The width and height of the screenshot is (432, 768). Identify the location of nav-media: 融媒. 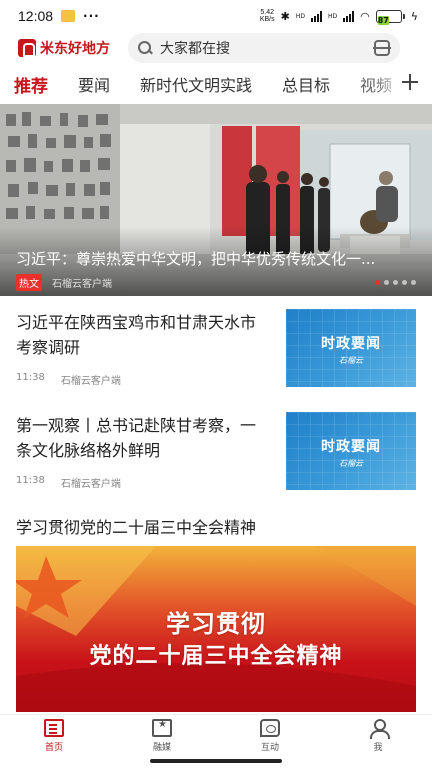
(162, 735).